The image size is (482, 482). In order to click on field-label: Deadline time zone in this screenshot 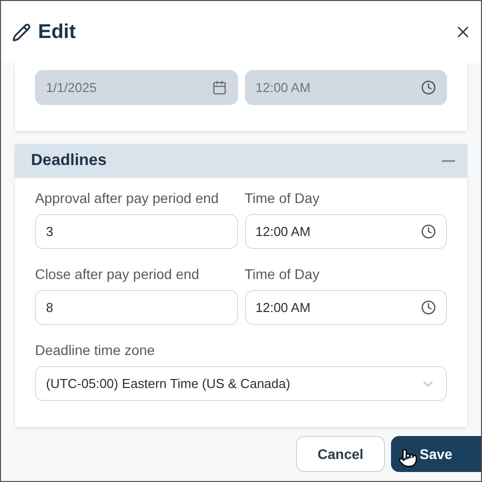, I will do `click(95, 350)`.